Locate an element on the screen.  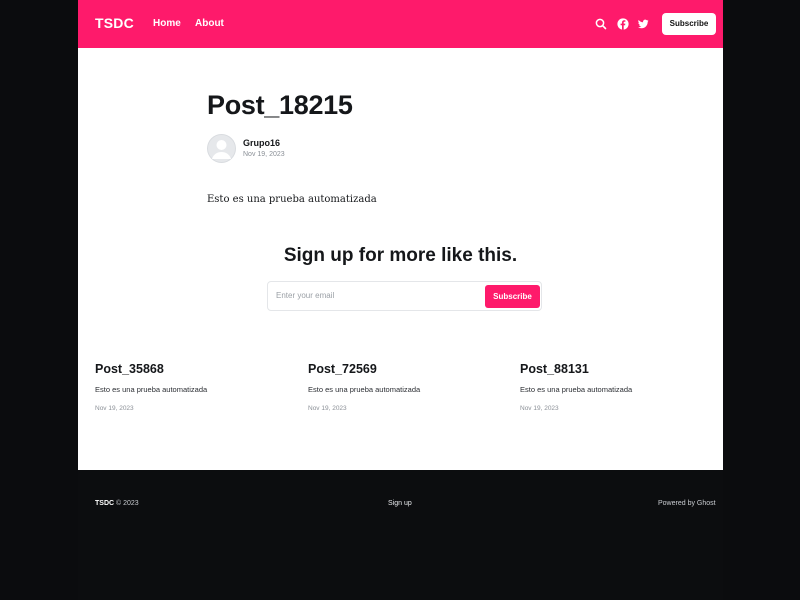
signup-form: Enter your email Subscribe is located at coordinates (404, 296).